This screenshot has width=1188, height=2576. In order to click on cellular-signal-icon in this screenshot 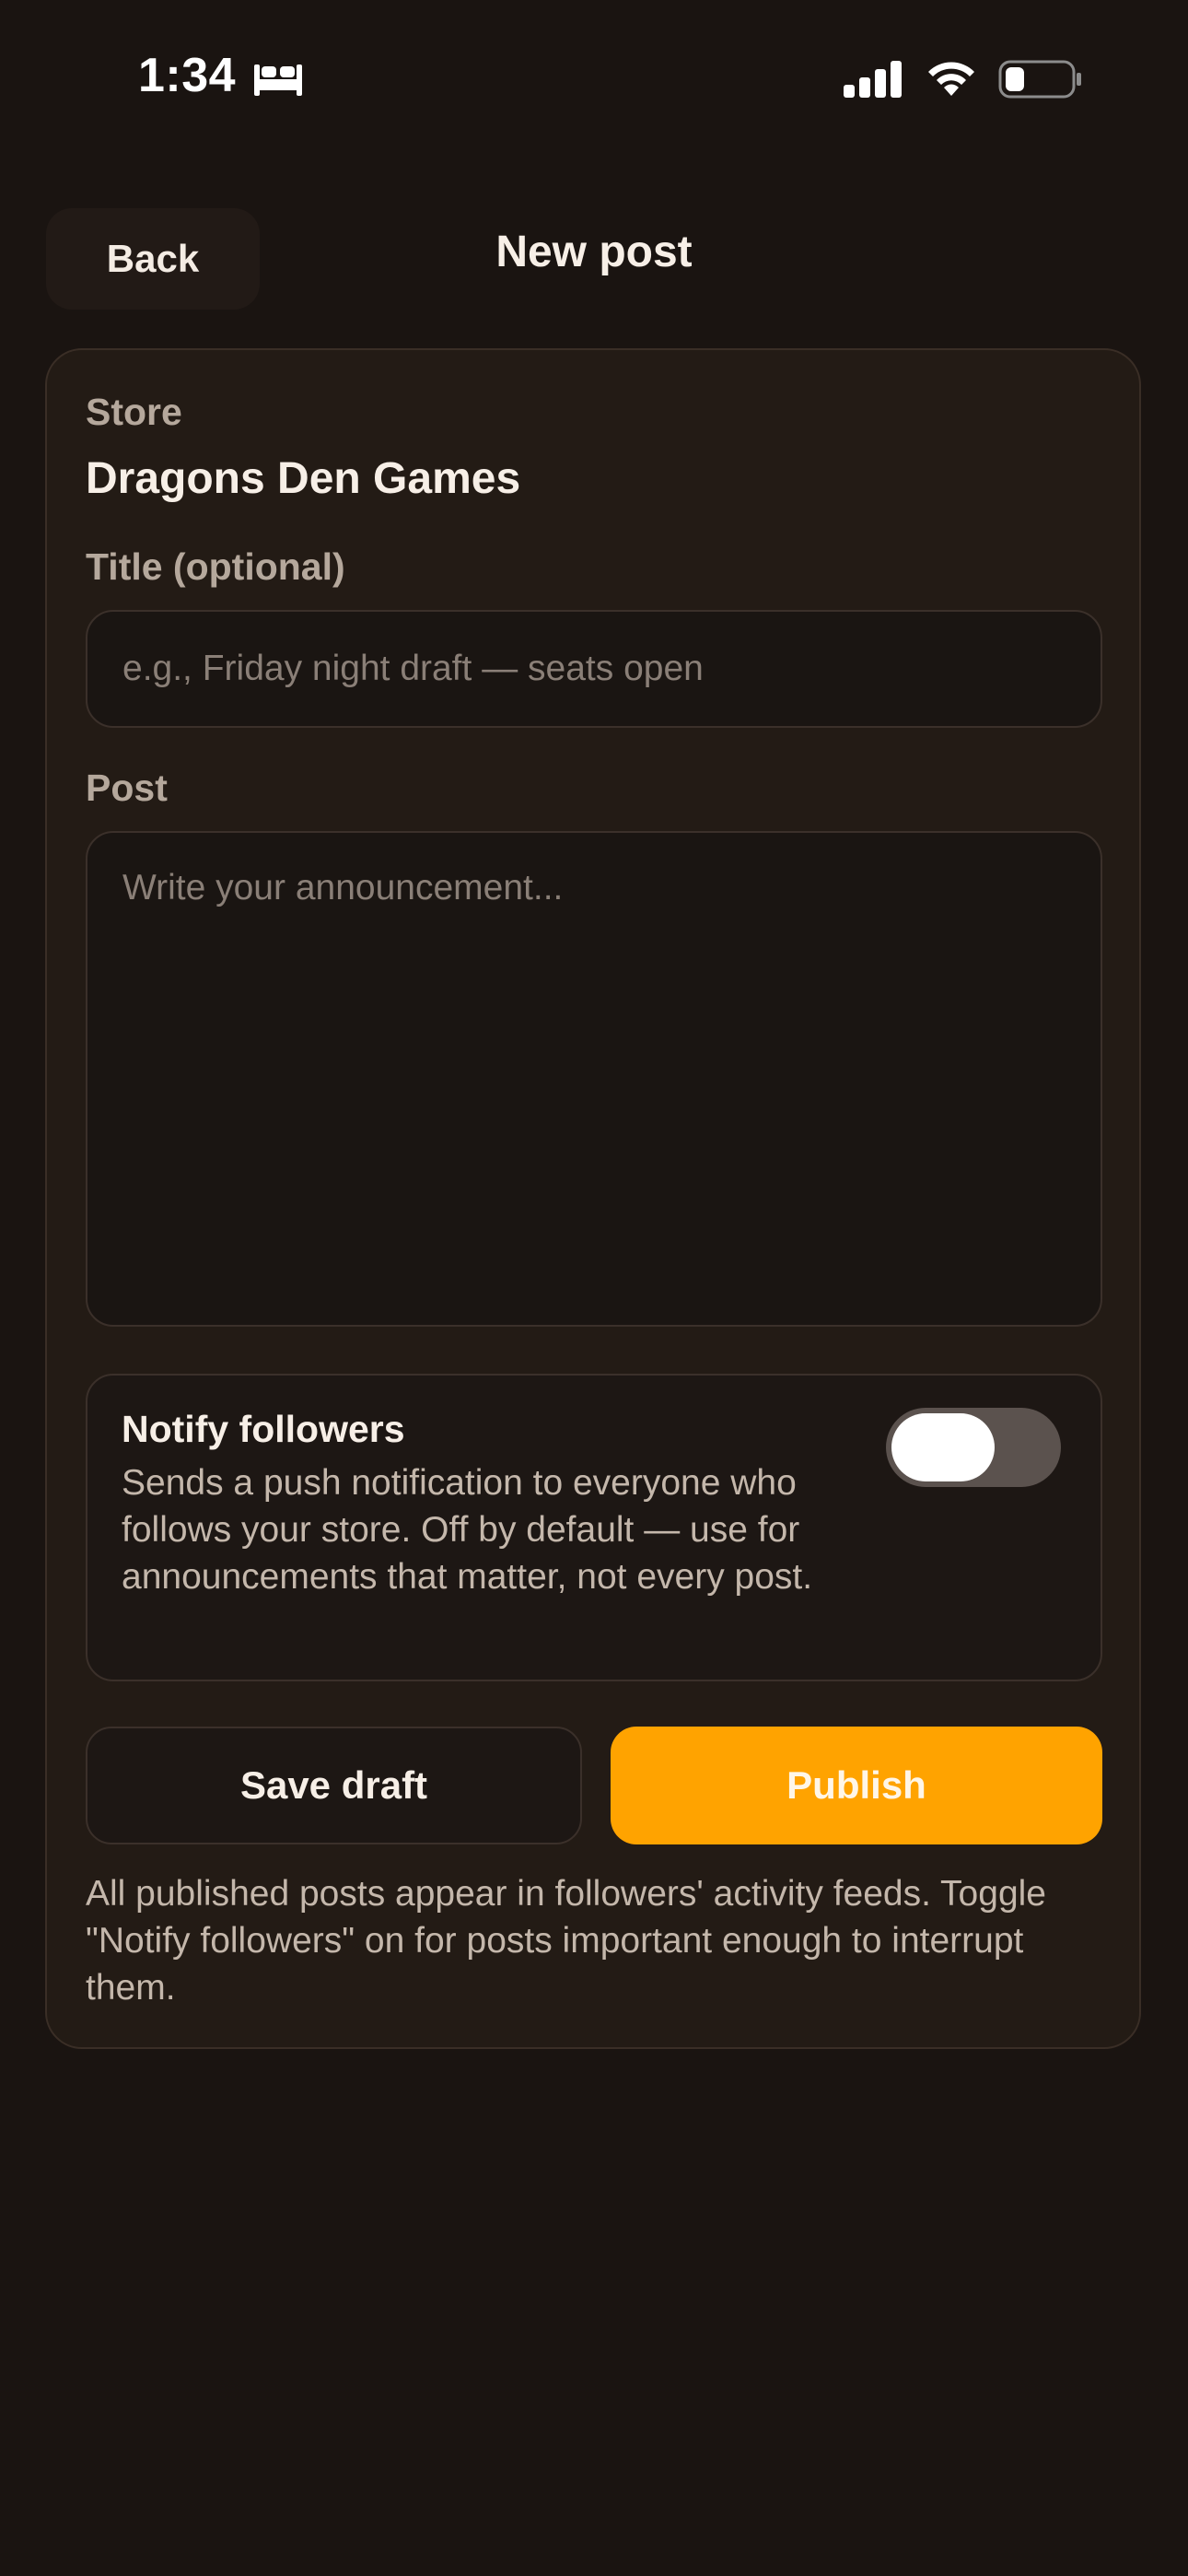, I will do `click(873, 79)`.